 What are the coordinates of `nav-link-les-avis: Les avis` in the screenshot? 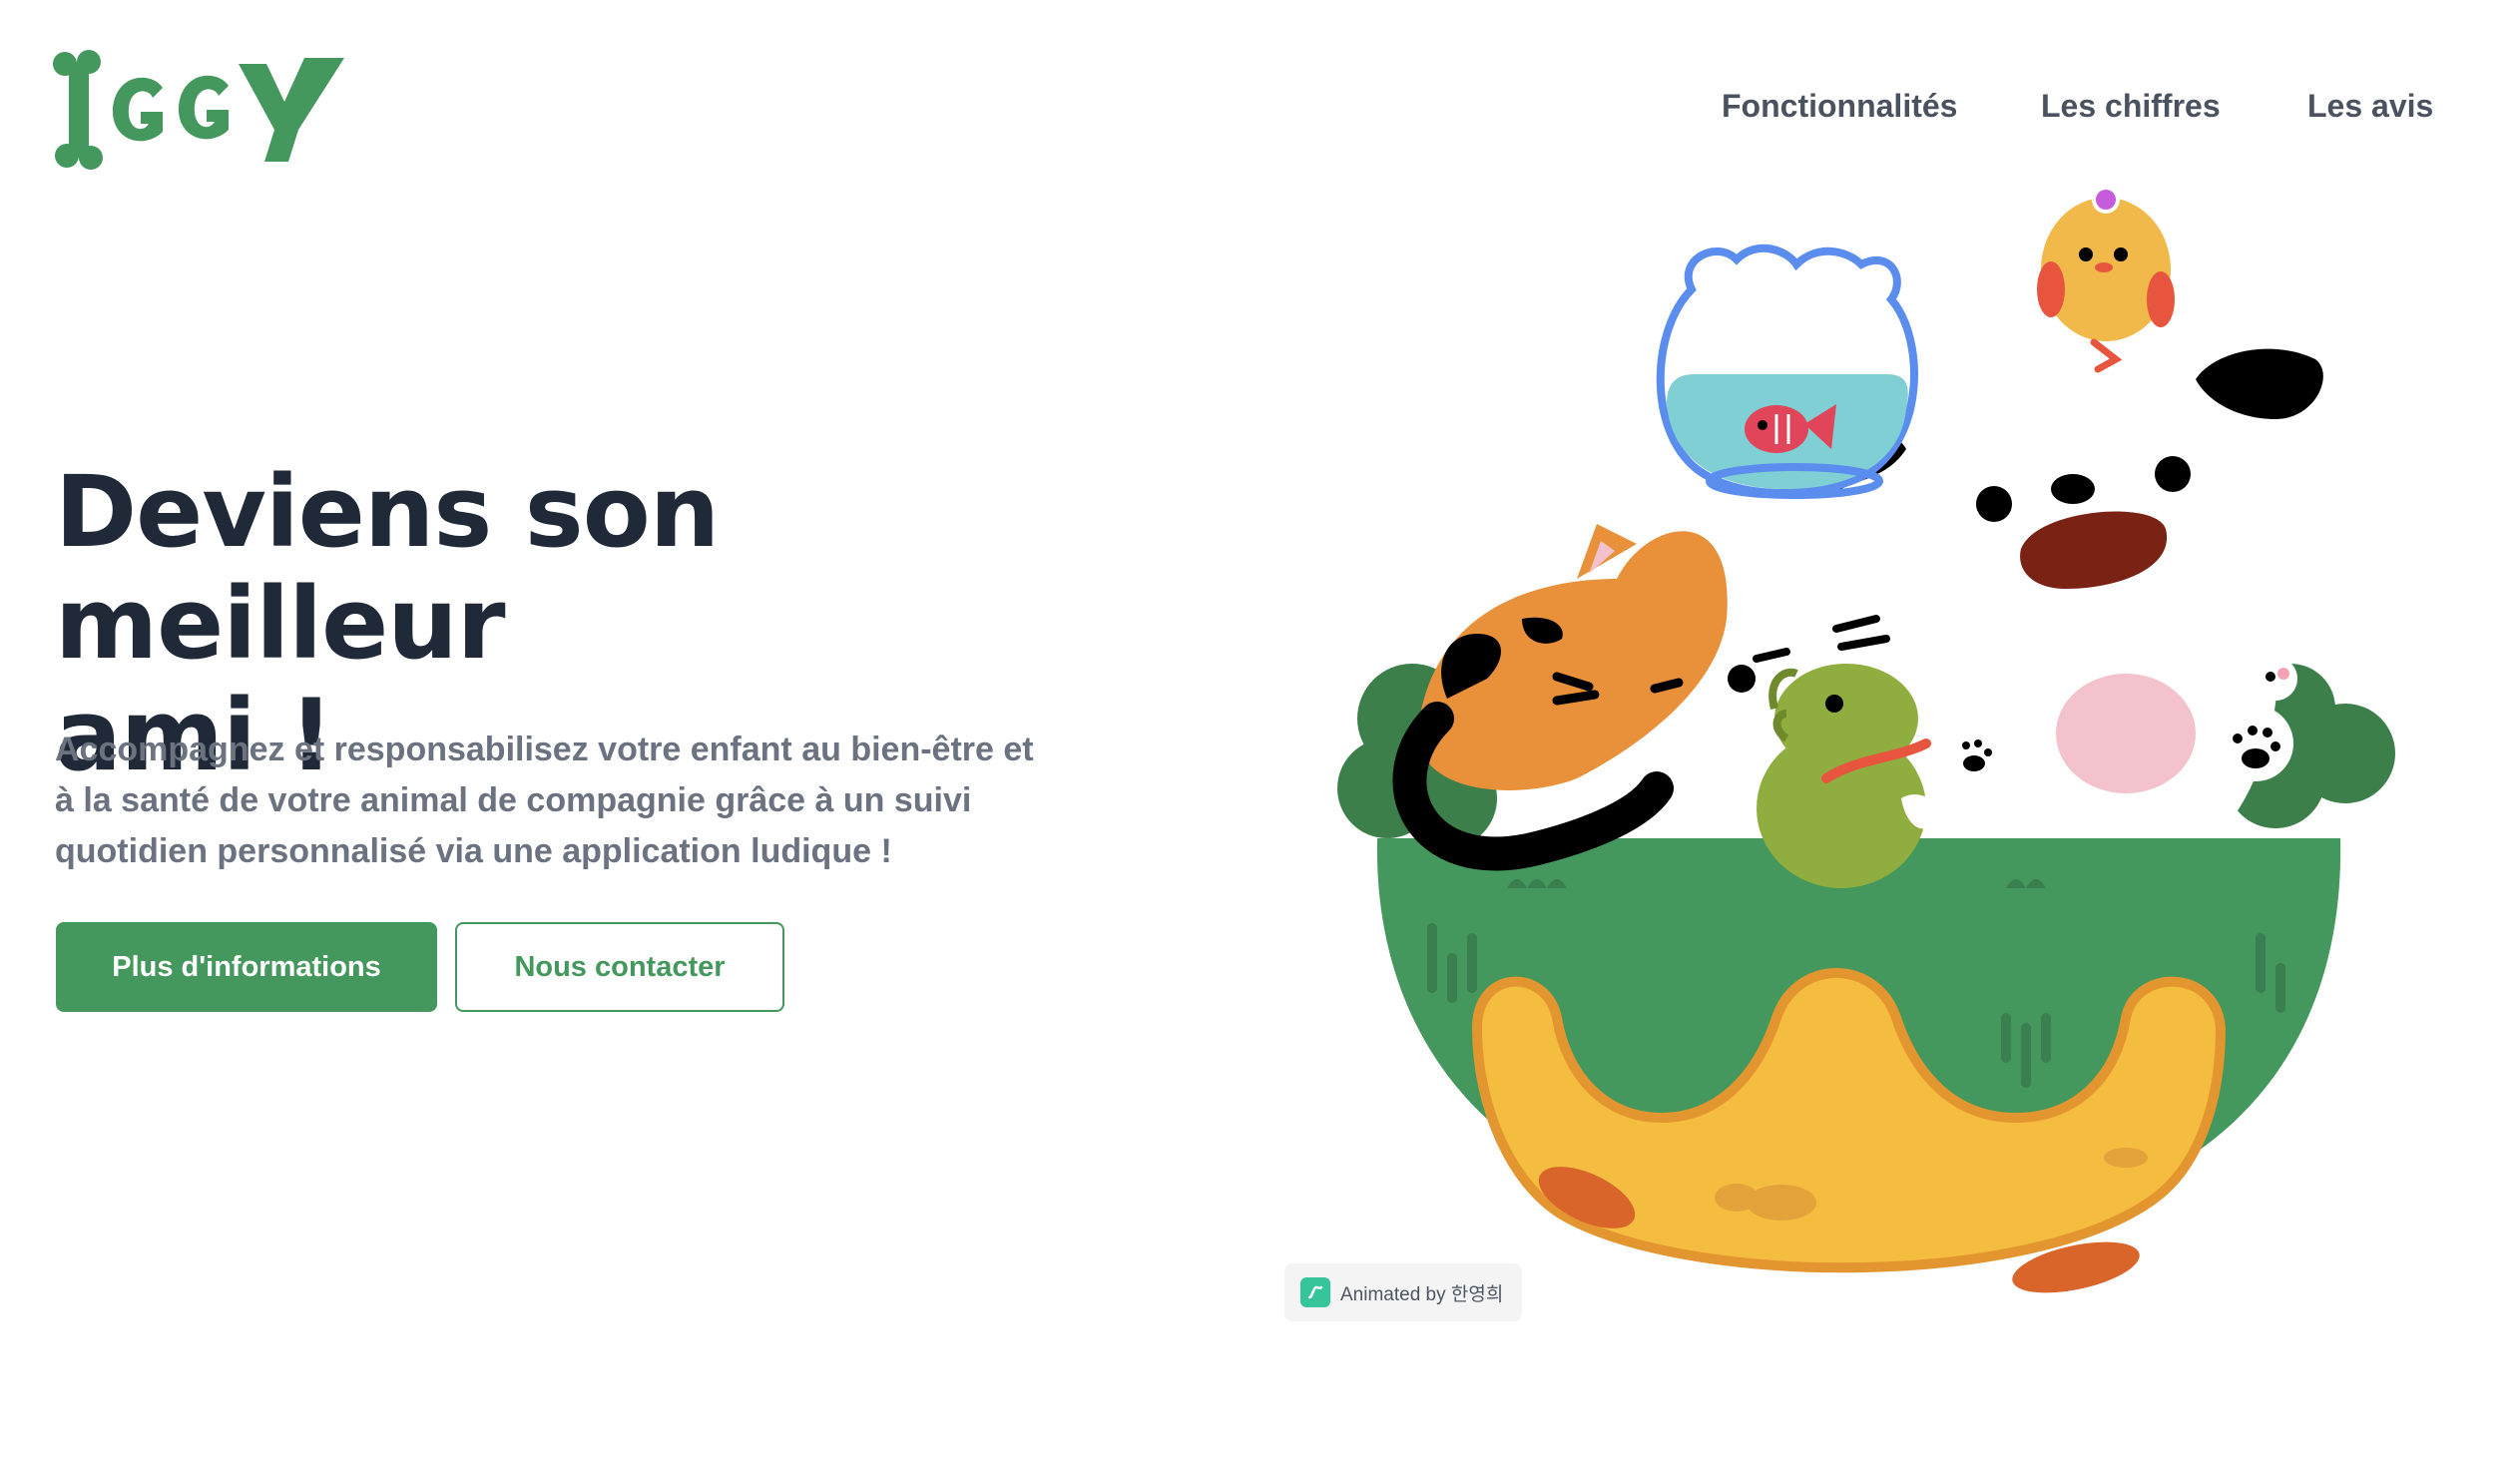 It's located at (2370, 106).